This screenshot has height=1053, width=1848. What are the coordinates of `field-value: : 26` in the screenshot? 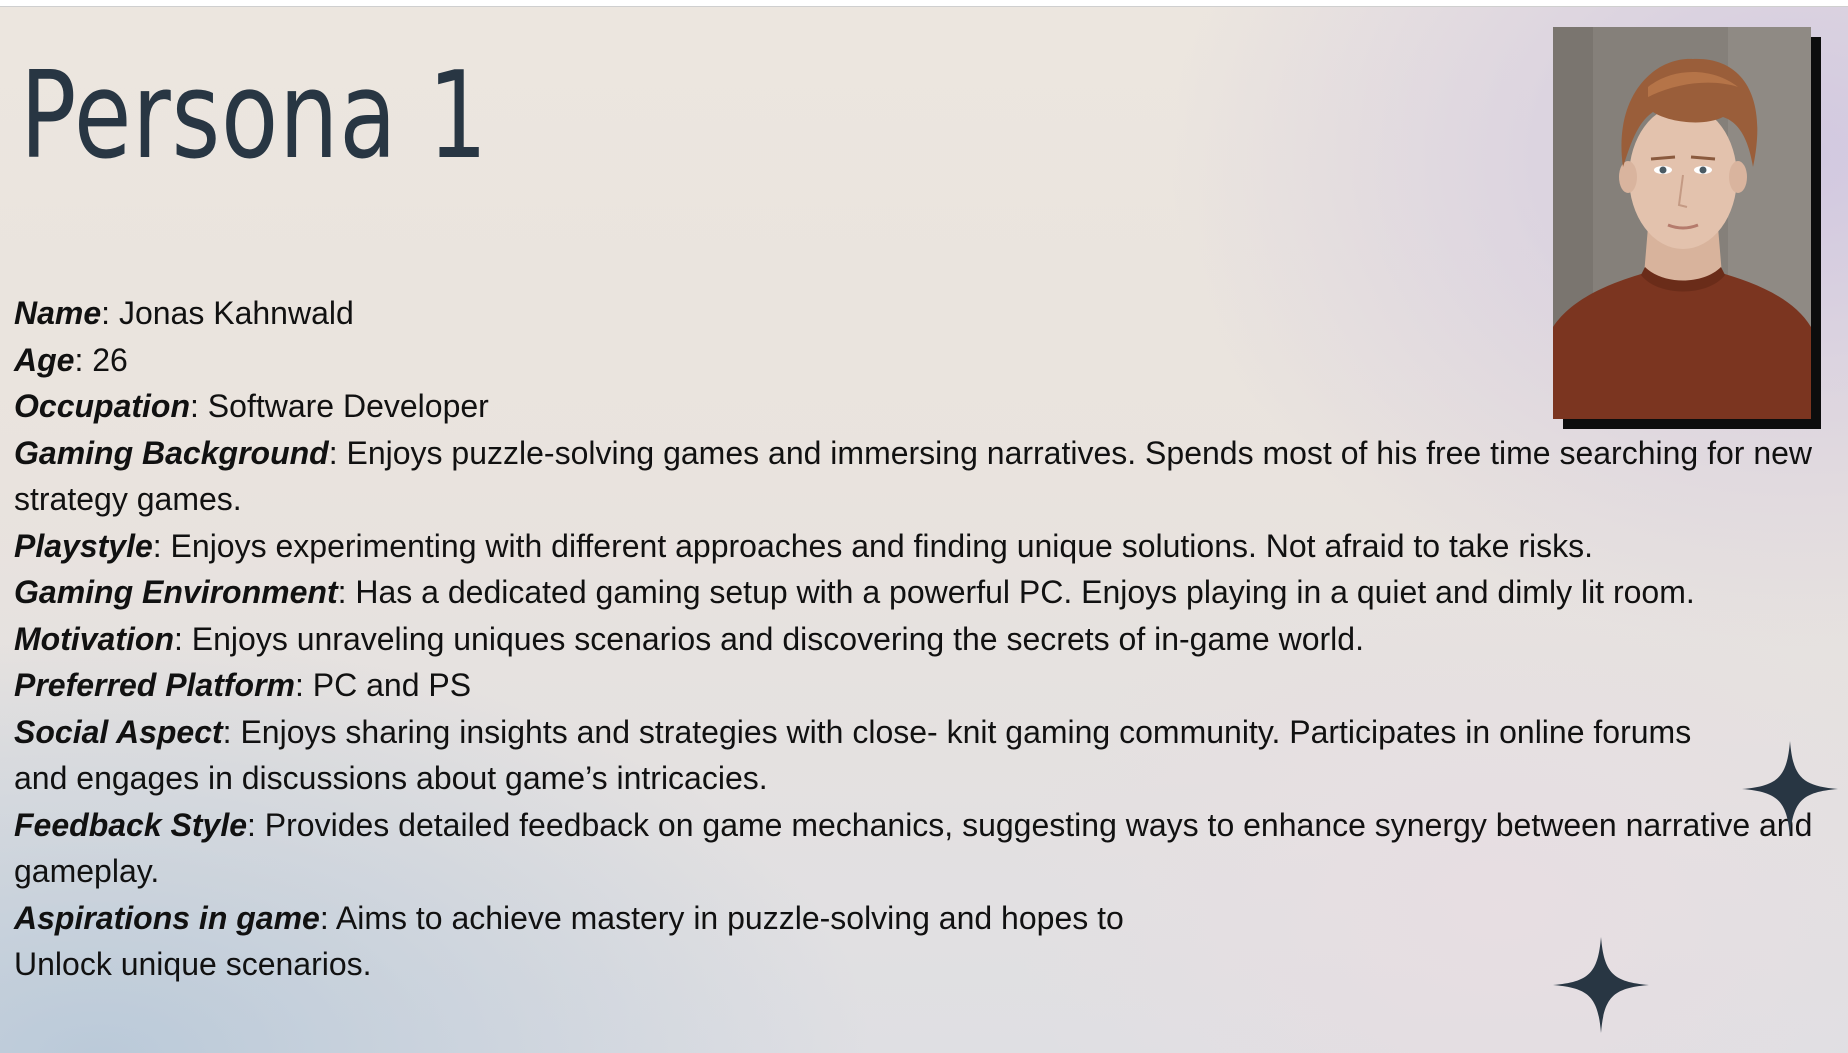 It's located at (101, 359).